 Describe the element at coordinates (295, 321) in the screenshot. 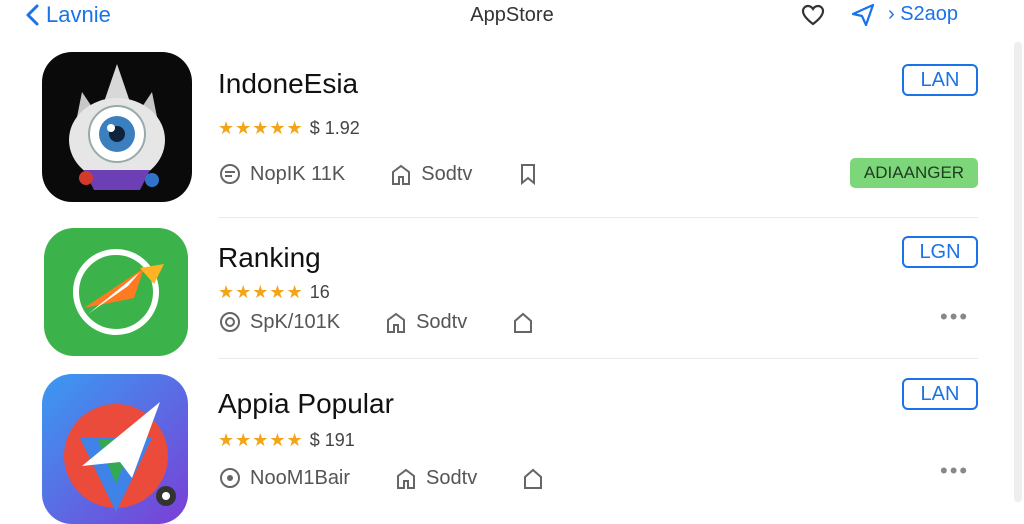

I see `downloads-text: SpK/101K` at that location.